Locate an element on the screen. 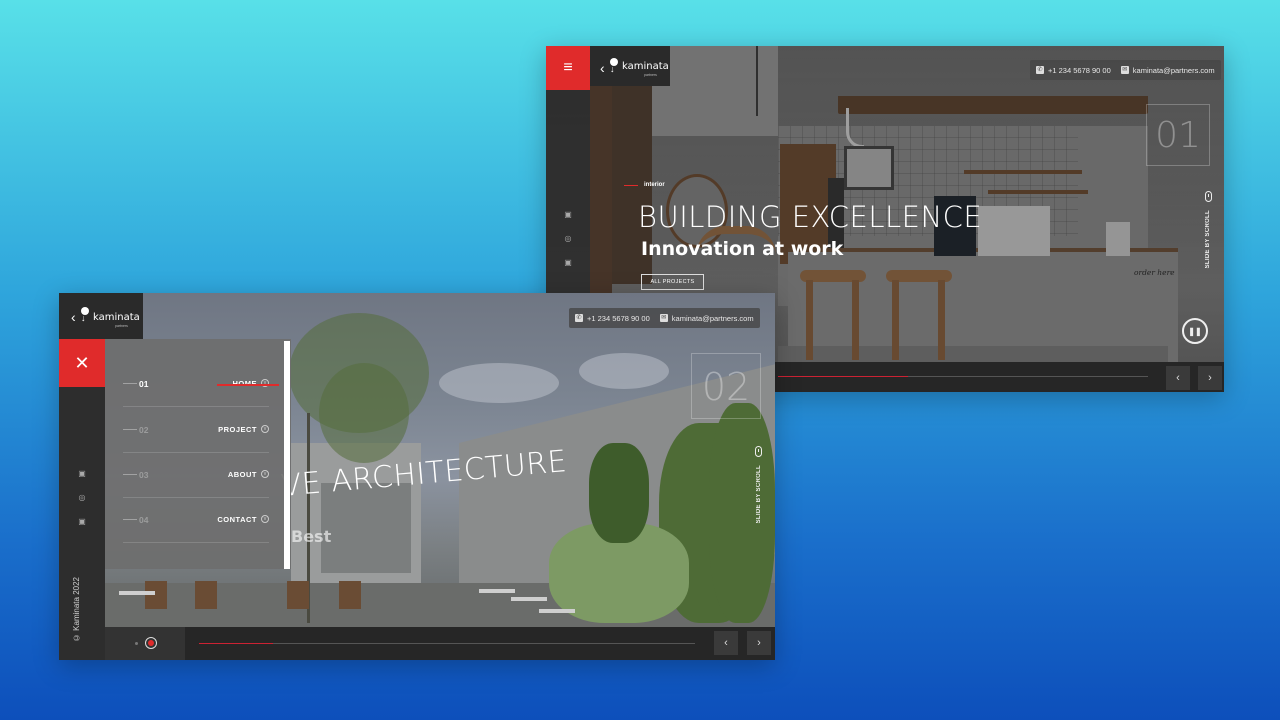 The height and width of the screenshot is (720, 1280). sidebar: ▣ ◎ ▣ is located at coordinates (82, 523).